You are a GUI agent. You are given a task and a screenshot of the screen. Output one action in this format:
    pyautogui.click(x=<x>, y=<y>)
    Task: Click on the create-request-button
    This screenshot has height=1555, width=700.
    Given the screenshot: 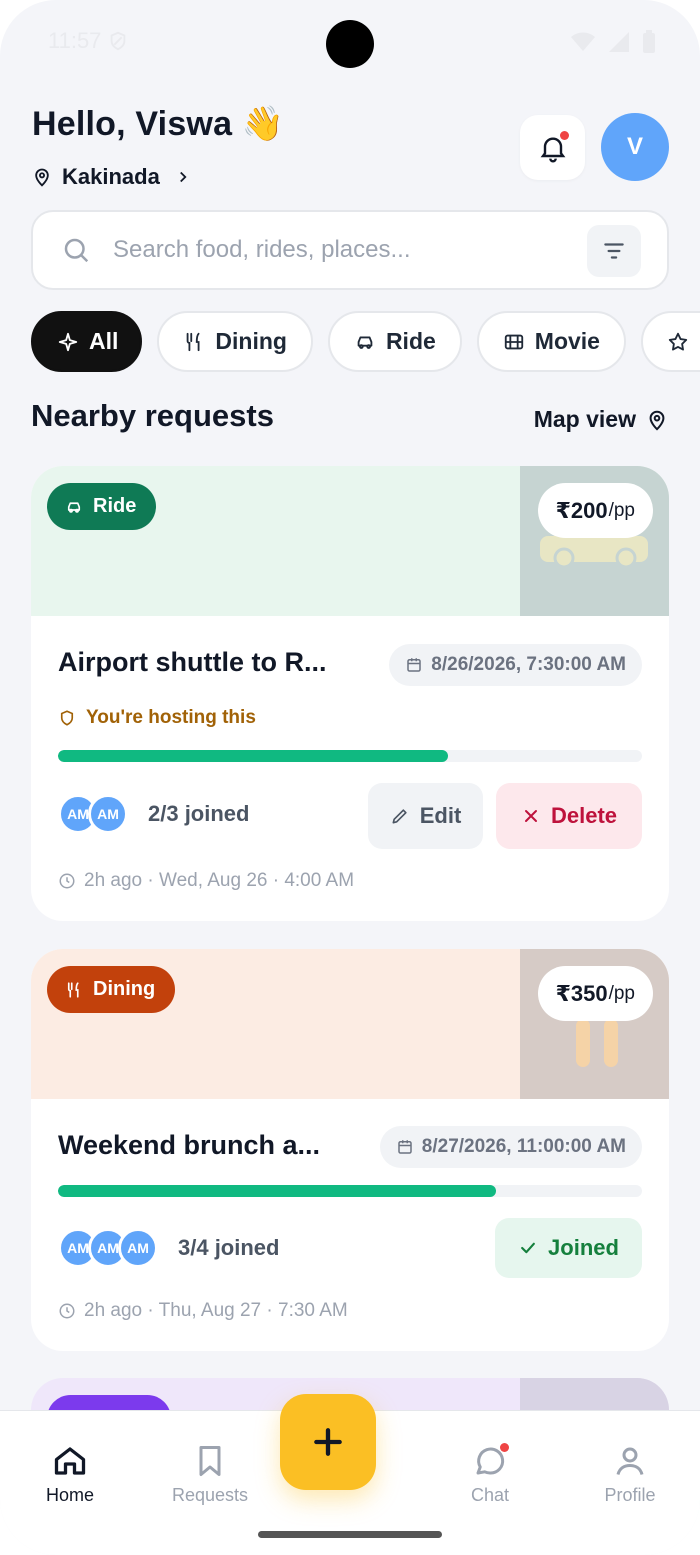 What is the action you would take?
    pyautogui.click(x=328, y=1442)
    